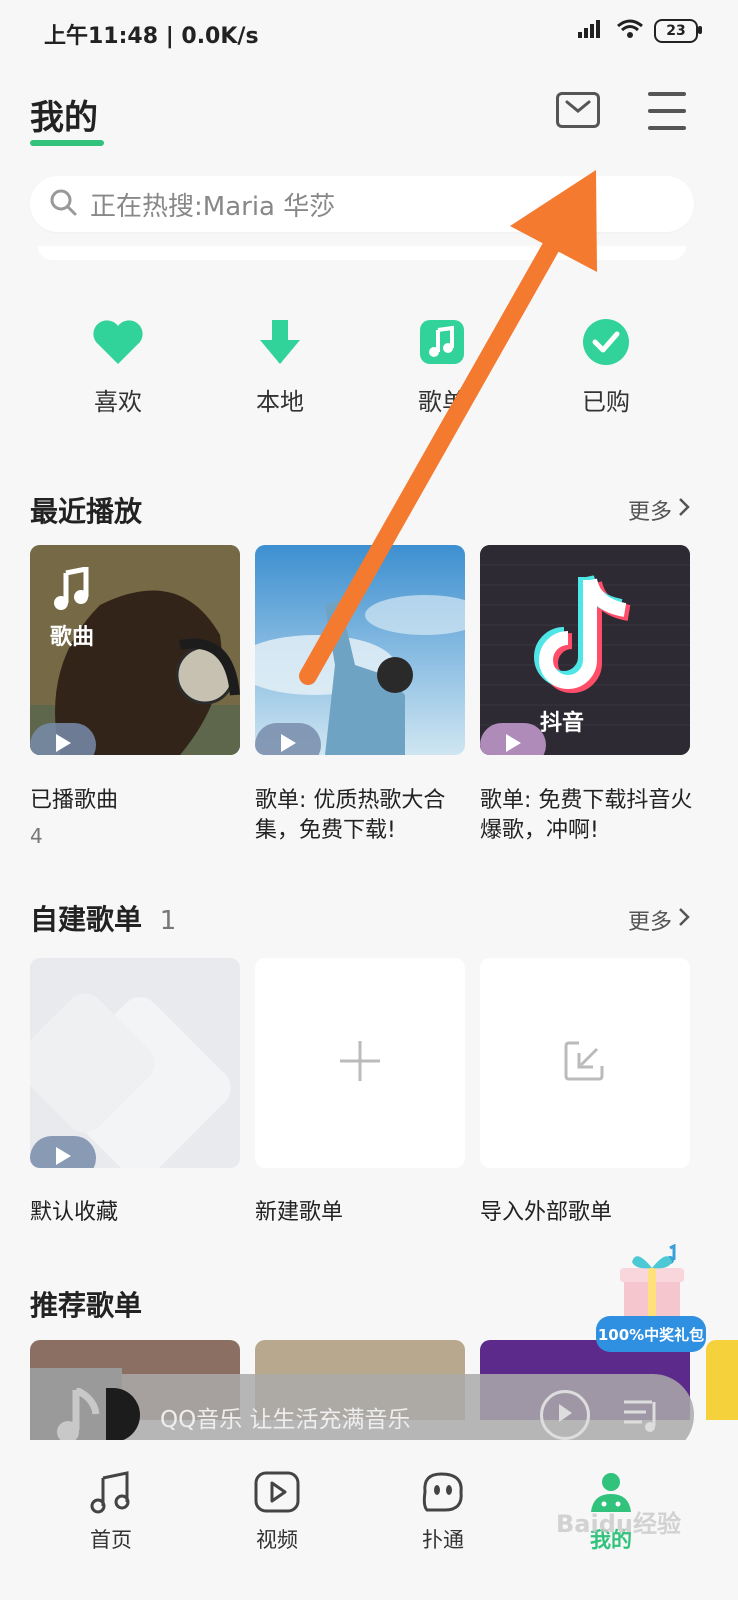 The height and width of the screenshot is (1600, 738). I want to click on queue-list-icon, so click(642, 1419).